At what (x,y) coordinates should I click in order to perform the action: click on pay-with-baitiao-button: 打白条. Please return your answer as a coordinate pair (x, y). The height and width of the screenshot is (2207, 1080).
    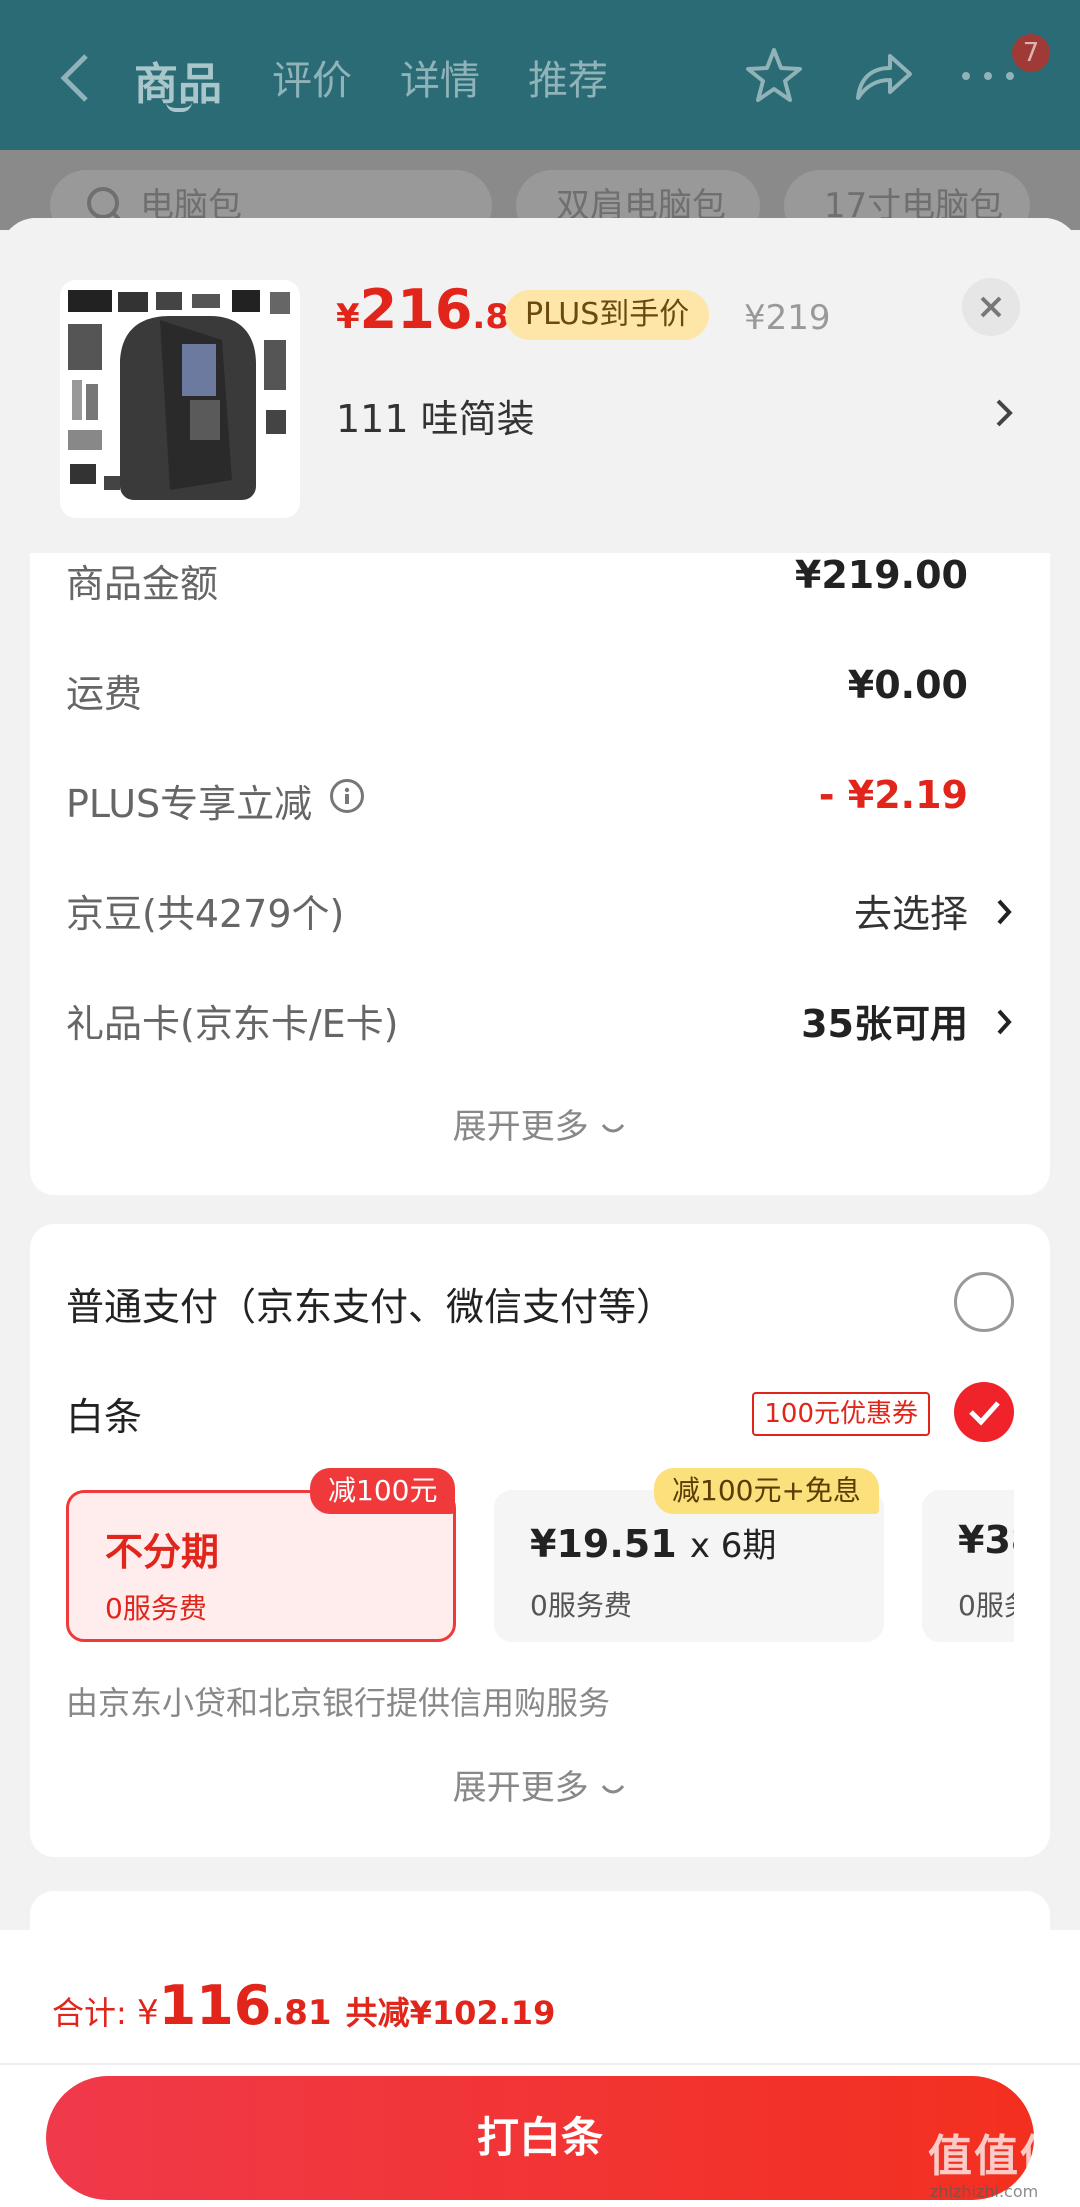
    Looking at the image, I should click on (540, 2138).